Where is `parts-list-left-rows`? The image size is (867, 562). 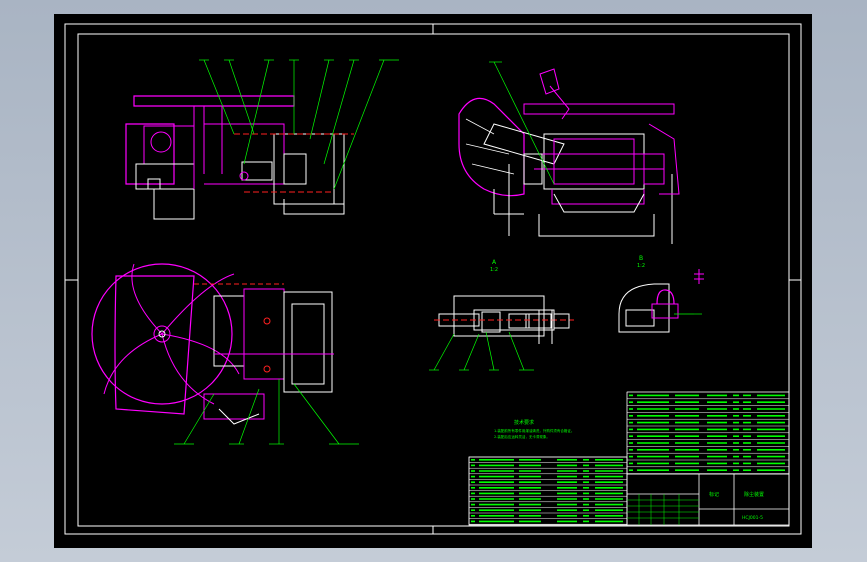
parts-list-left-rows is located at coordinates (548, 490).